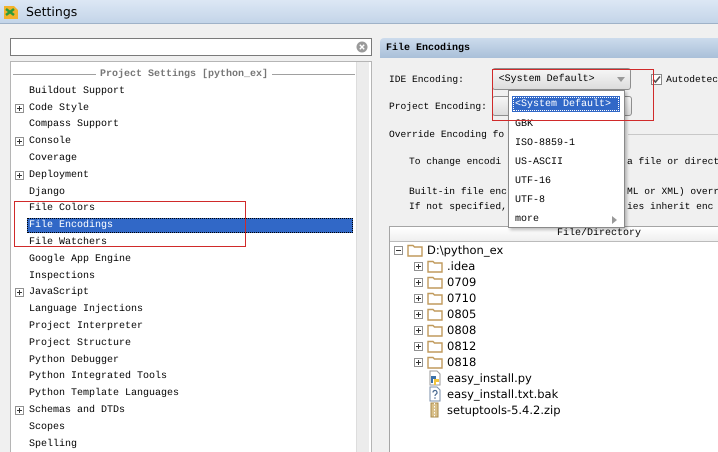  I want to click on sidebar-item: Python Debugger, so click(74, 360).